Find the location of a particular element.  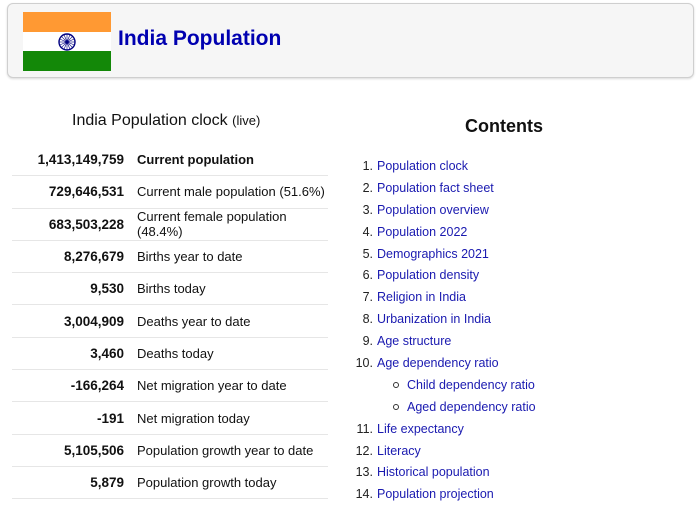

toc-item: 14. Population projection is located at coordinates (520, 494).